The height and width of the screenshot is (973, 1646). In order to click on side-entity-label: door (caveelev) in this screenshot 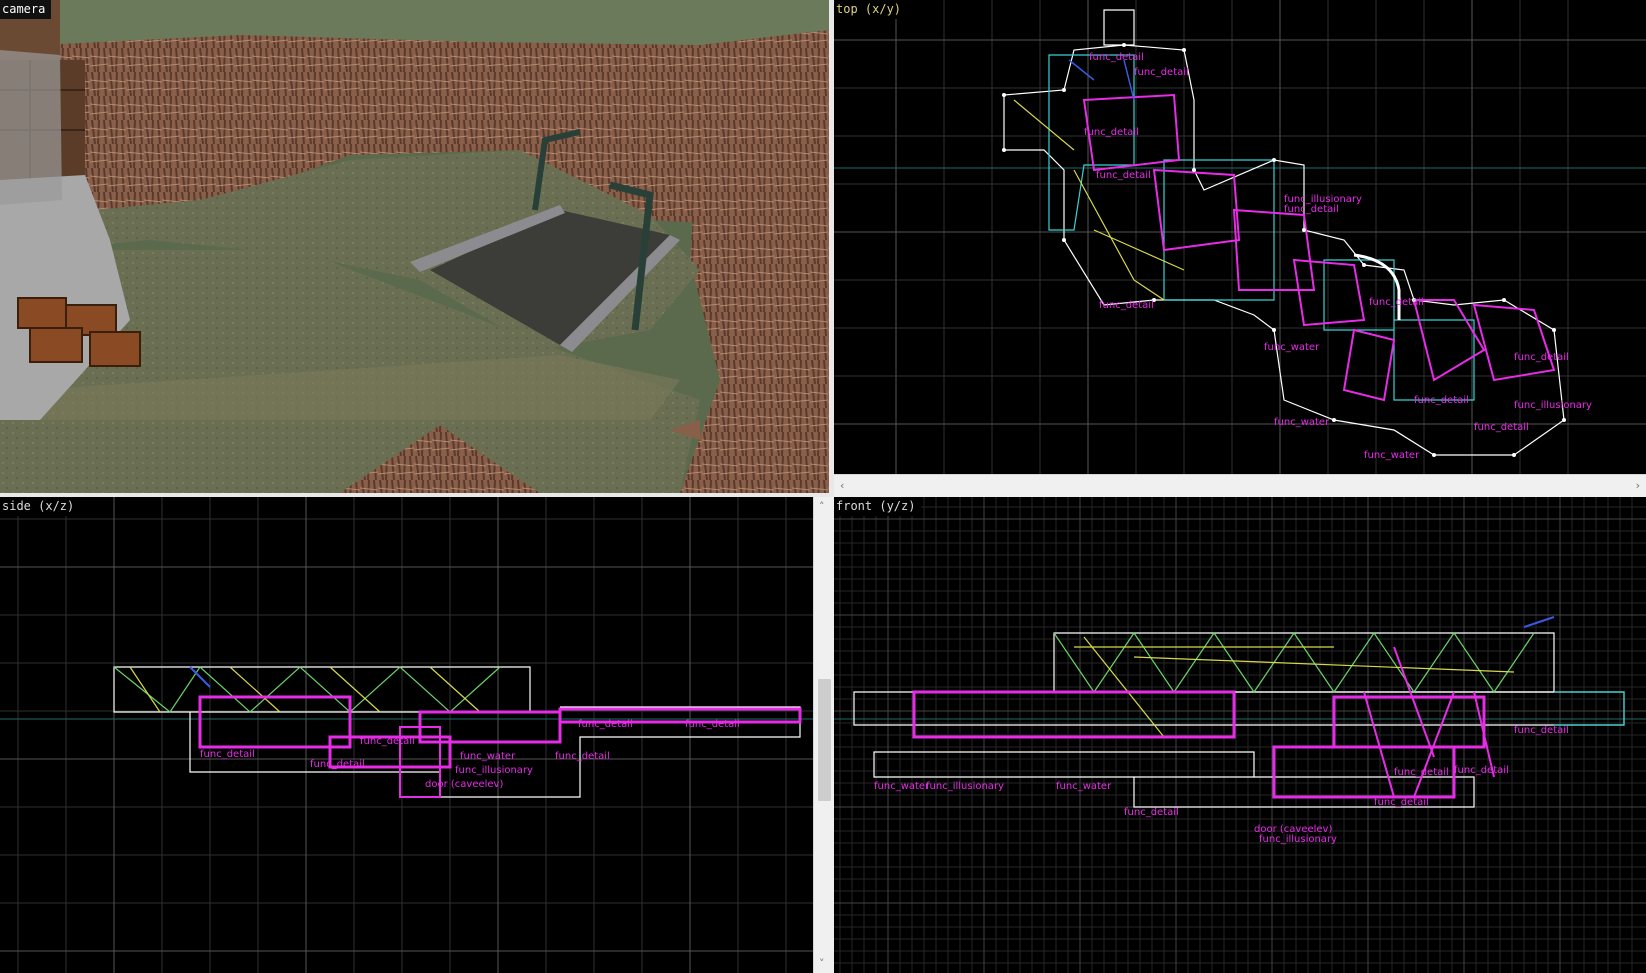, I will do `click(464, 784)`.